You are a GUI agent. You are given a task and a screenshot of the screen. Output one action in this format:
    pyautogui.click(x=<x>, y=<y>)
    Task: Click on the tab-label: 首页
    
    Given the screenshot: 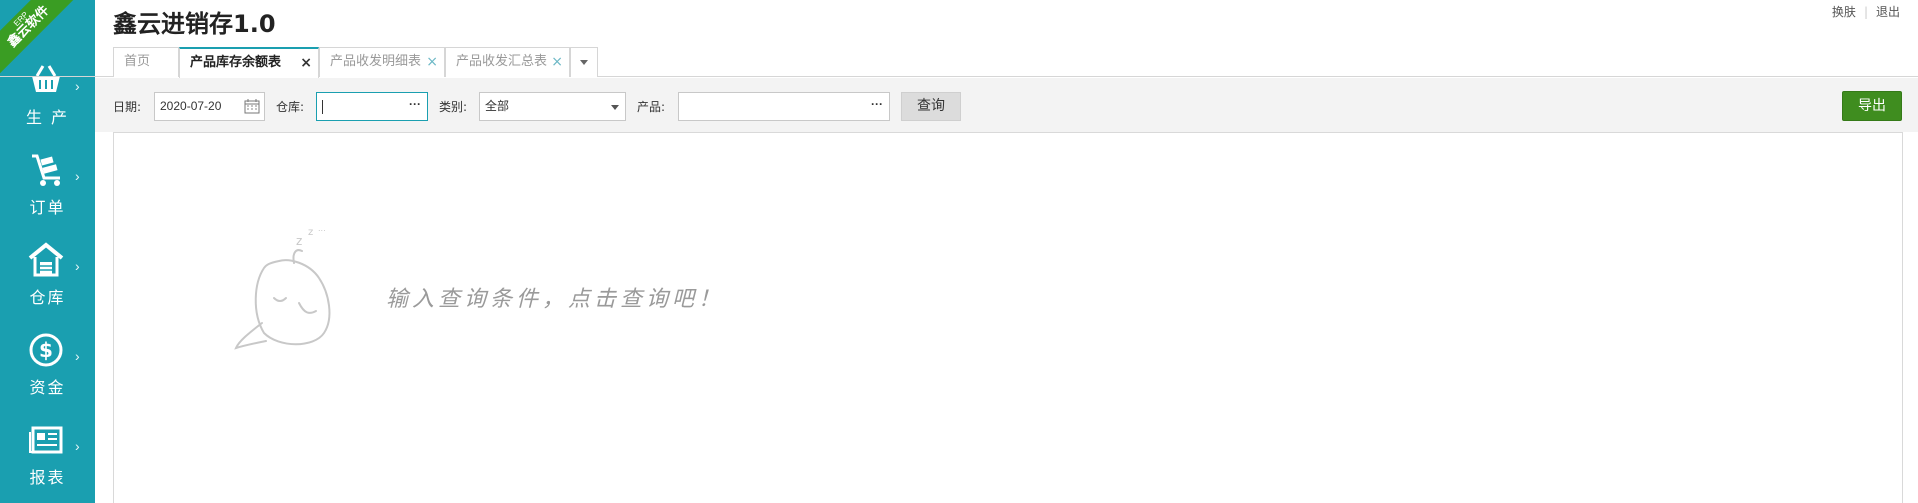 What is the action you would take?
    pyautogui.click(x=137, y=61)
    